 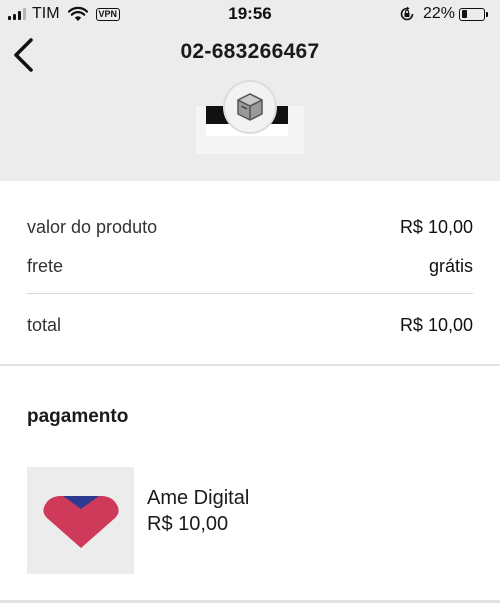 I want to click on section-divider, so click(x=250, y=365).